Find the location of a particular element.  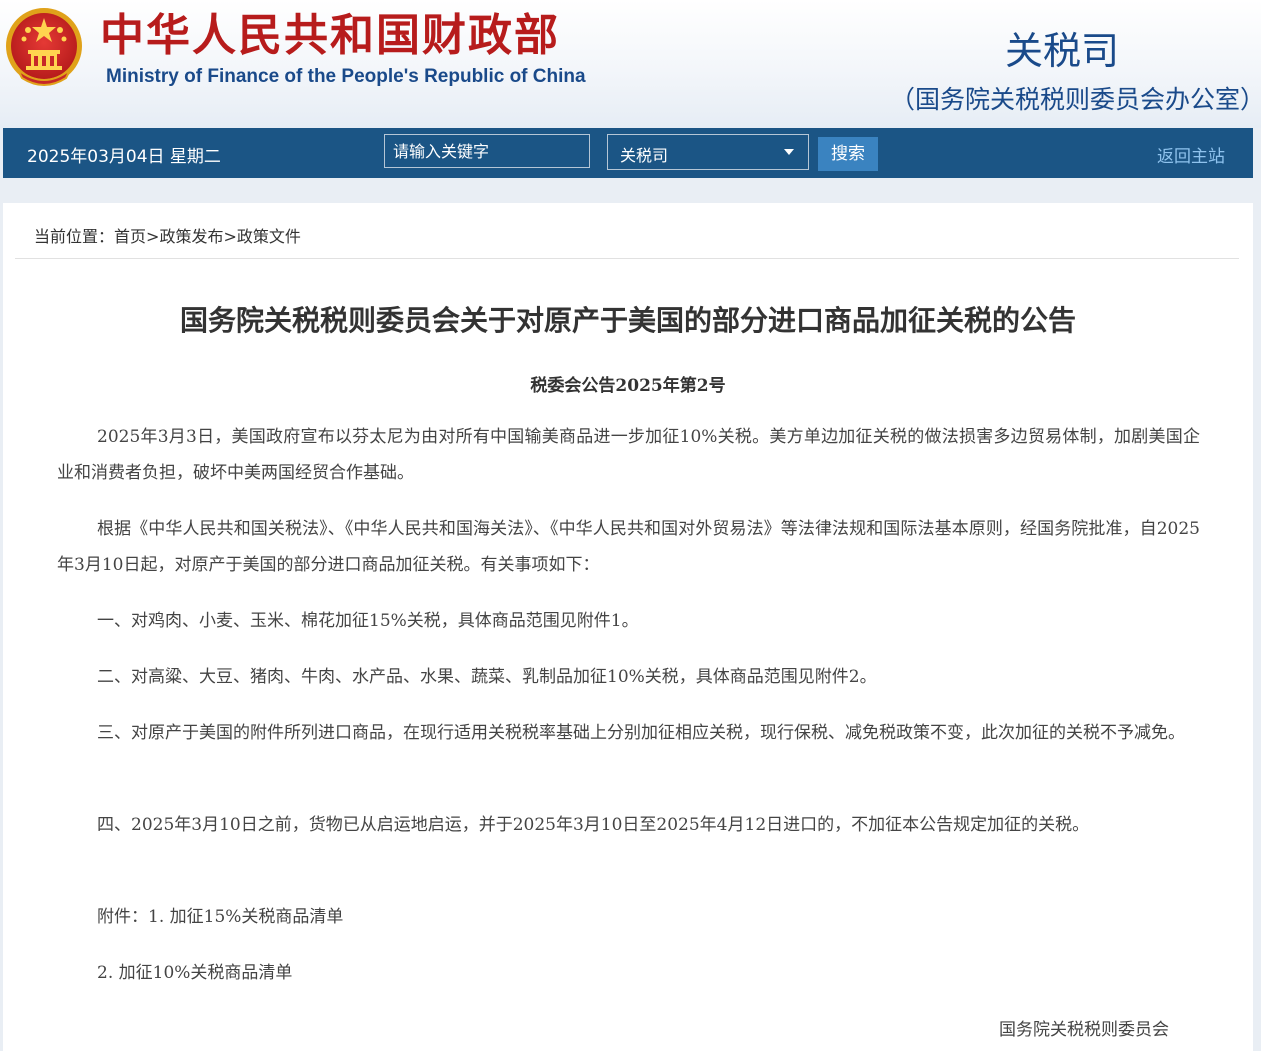

attachment-2-link: 2. 加征10%关税商品清单 is located at coordinates (628, 973).